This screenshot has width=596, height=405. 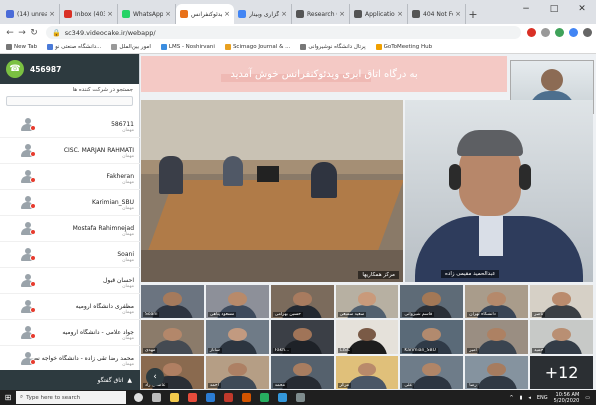 I want to click on participant-video-tile: Karimian_SBU, so click(x=432, y=337).